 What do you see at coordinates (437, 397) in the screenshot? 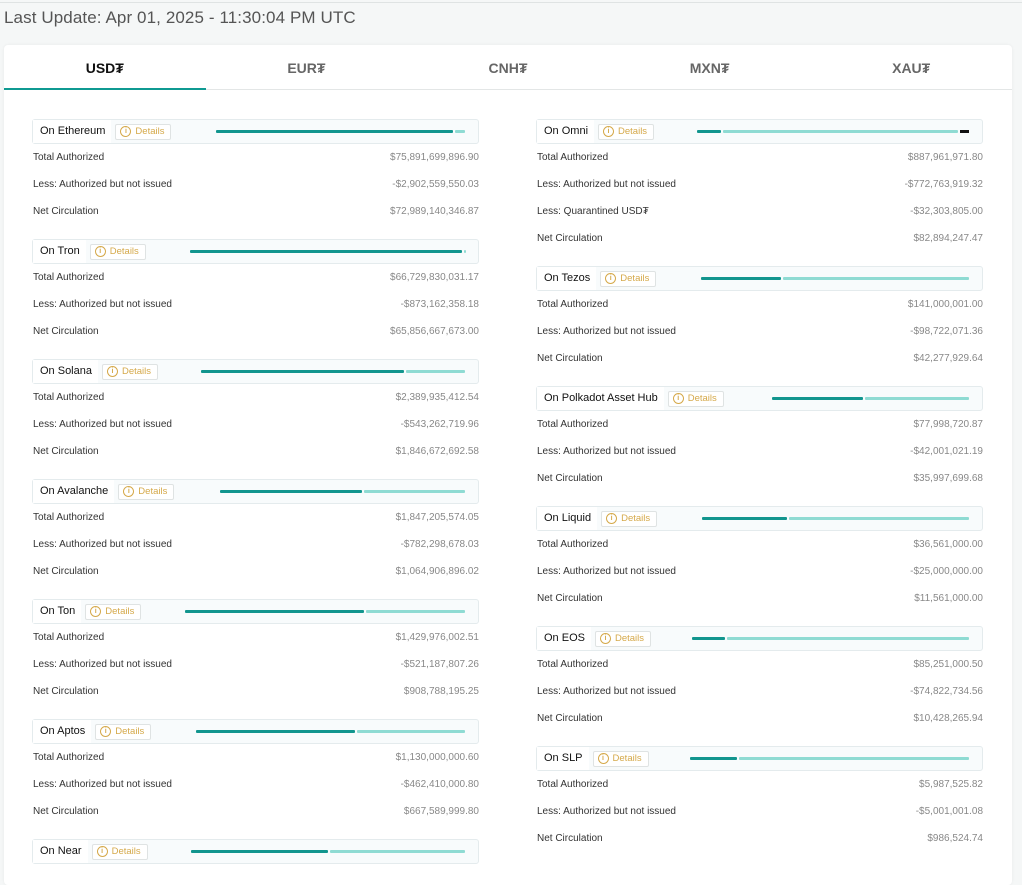
I see `row-value: $2,389,935,412.54` at bounding box center [437, 397].